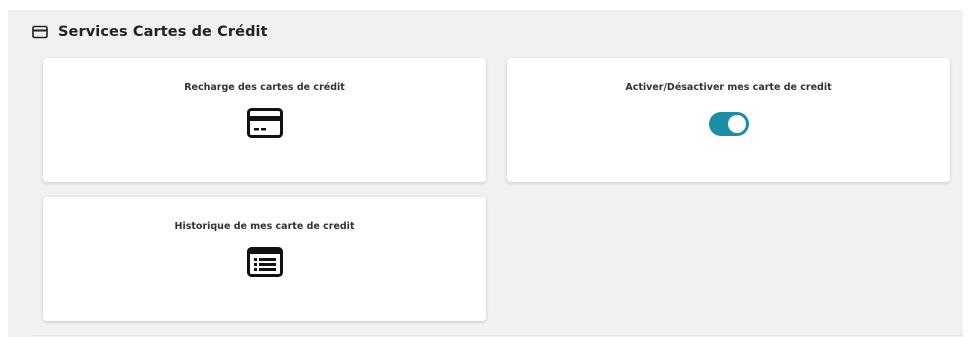  What do you see at coordinates (163, 32) in the screenshot?
I see `section-title: Services Cartes de Crédit` at bounding box center [163, 32].